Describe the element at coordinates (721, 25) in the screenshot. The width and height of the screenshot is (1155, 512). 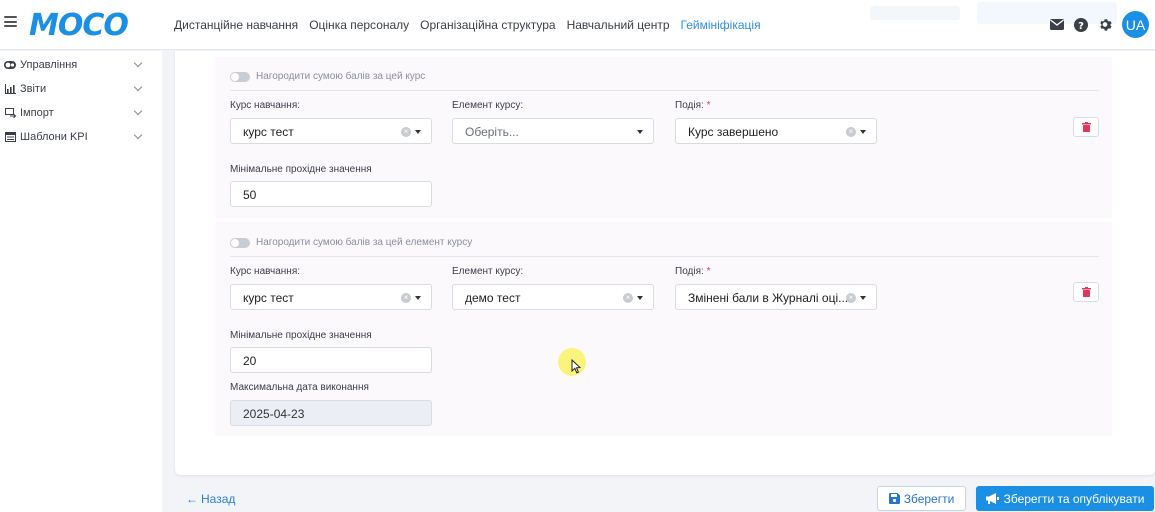
I see `nav-item-gamification: Геймініфікація` at that location.